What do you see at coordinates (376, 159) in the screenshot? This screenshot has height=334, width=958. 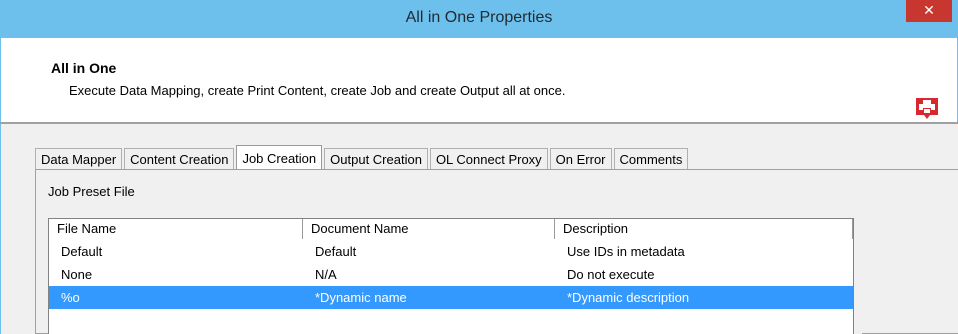 I see `tab-output-creation: Output Creation` at bounding box center [376, 159].